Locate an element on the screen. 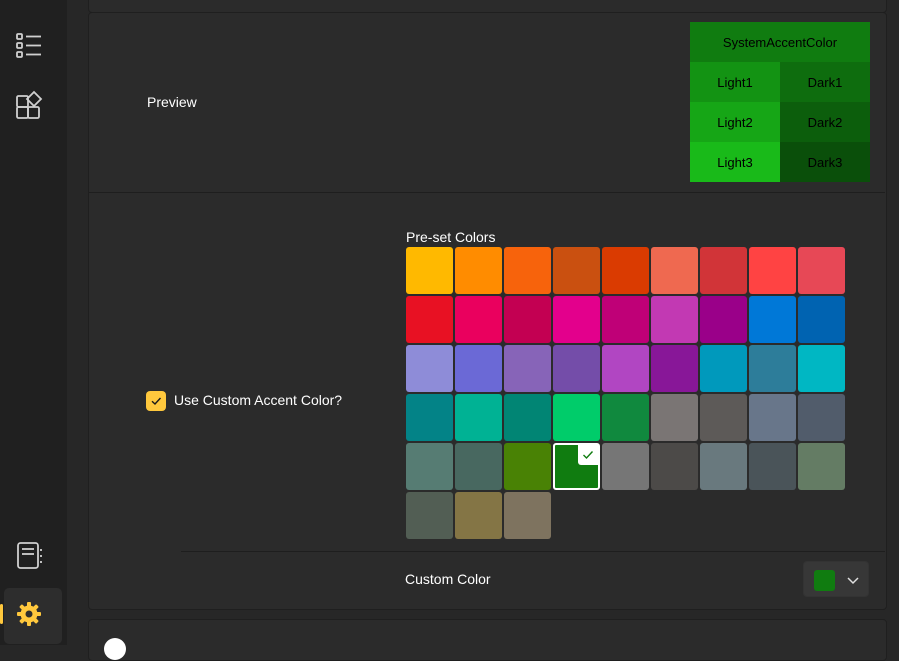  light1-cell: Light1 is located at coordinates (735, 82).